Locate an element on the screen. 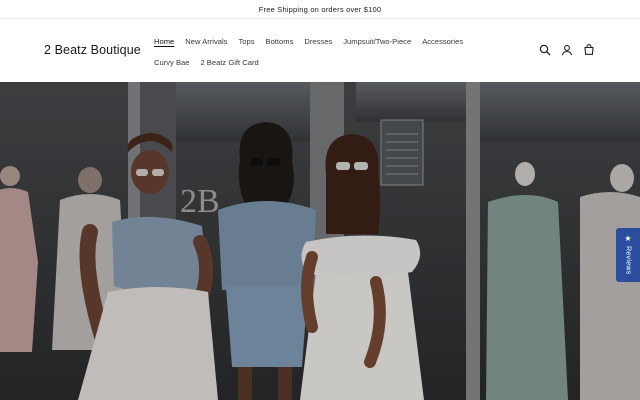 This screenshot has height=400, width=640. announcement-text: Free Shipping on orders over $100 is located at coordinates (320, 9).